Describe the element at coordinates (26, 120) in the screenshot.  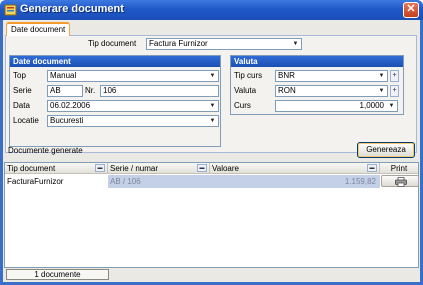
I see `locatie-label: Locatie` at that location.